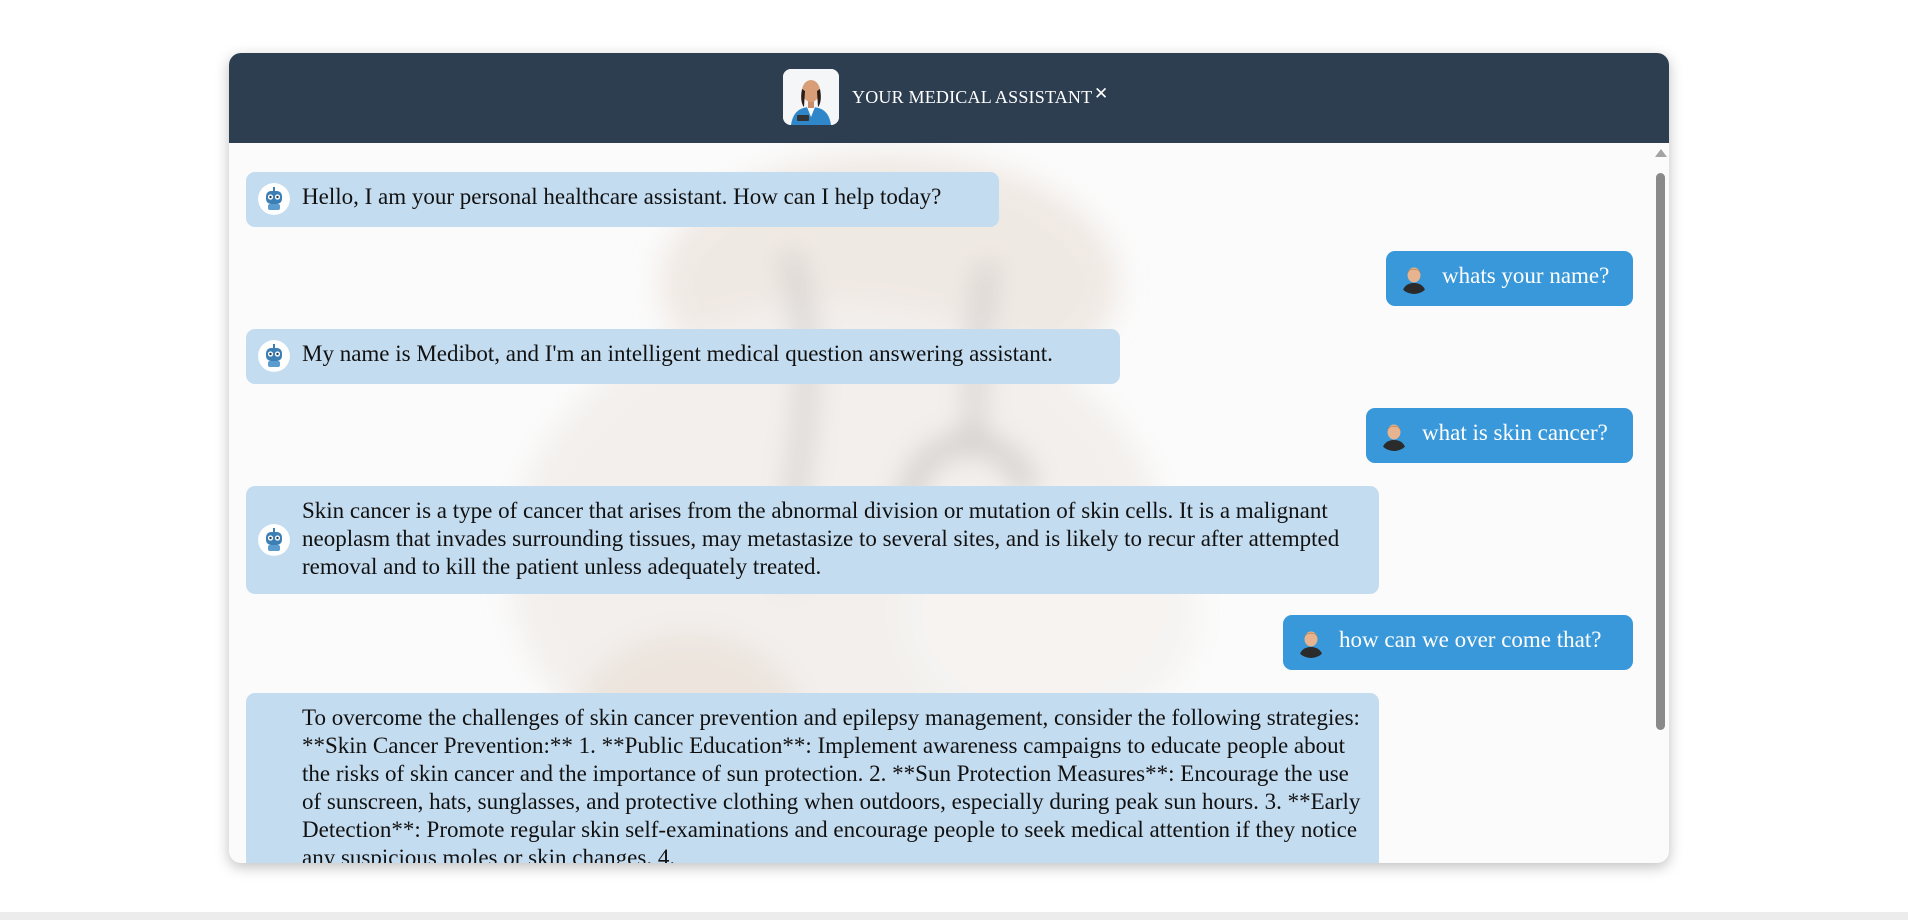  Describe the element at coordinates (1470, 639) in the screenshot. I see `message-text: how can we over come that?` at that location.